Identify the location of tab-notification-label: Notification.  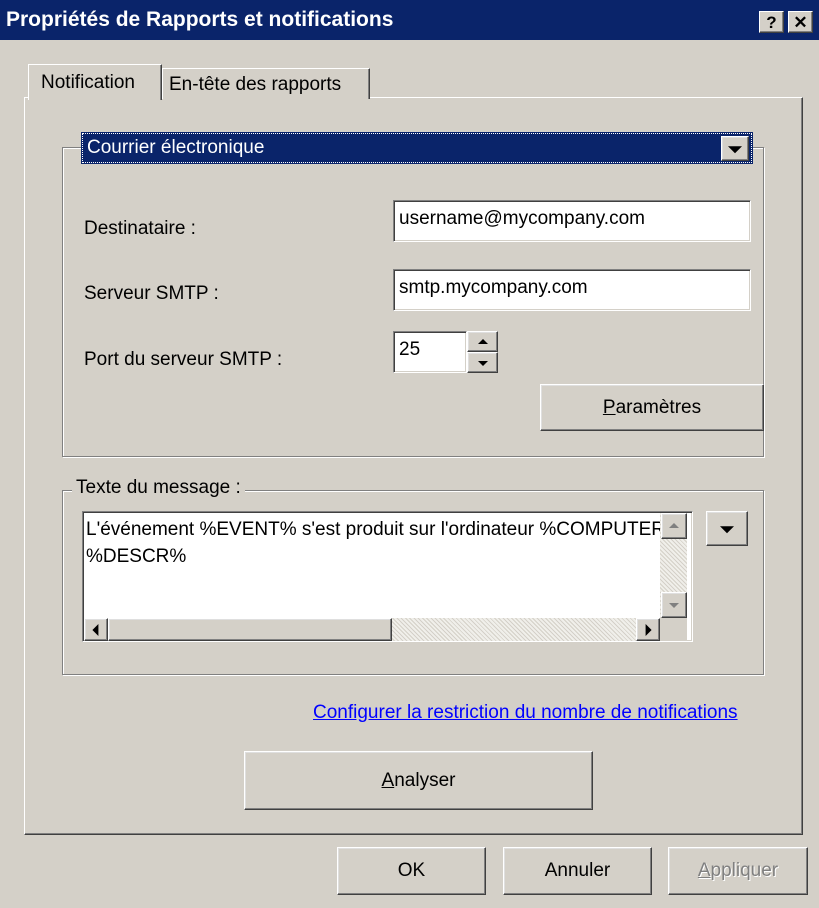
(88, 82).